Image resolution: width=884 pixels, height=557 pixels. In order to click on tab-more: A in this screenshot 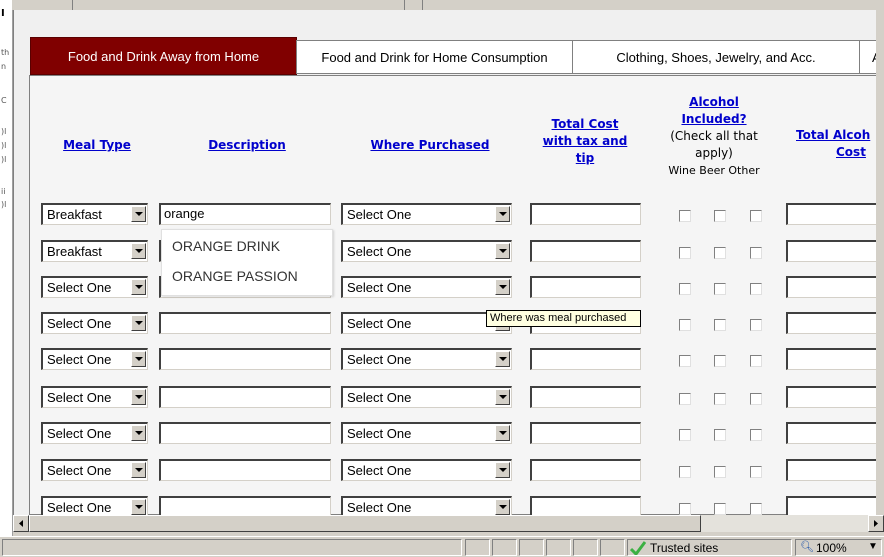, I will do `click(868, 57)`.